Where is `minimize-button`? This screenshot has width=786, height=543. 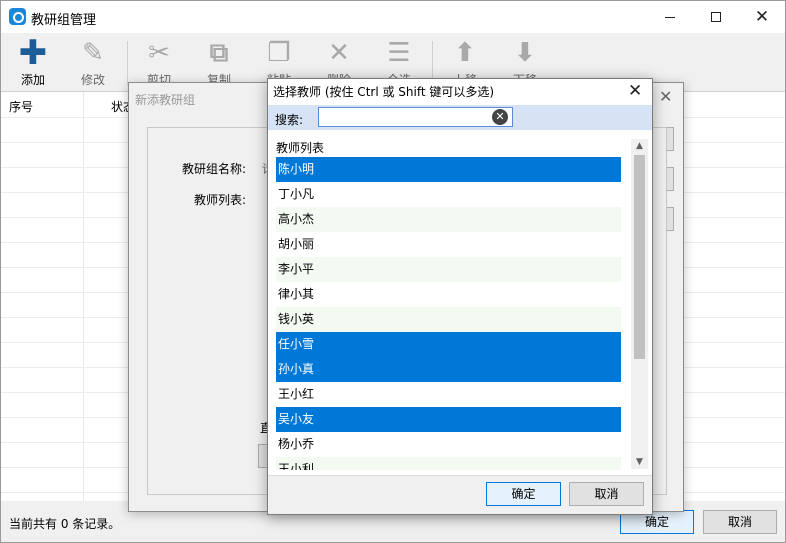 minimize-button is located at coordinates (670, 17).